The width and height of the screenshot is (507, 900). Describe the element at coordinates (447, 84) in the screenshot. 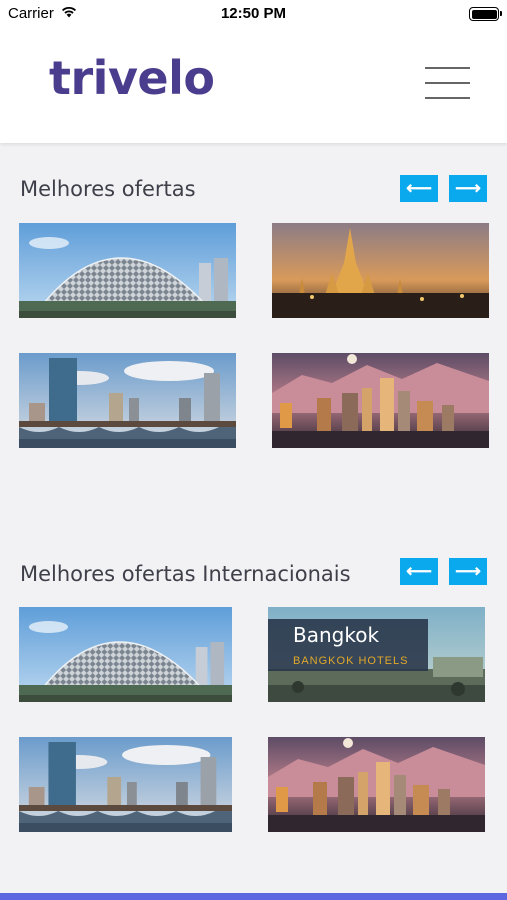

I see `hamburger-menu-icon` at that location.